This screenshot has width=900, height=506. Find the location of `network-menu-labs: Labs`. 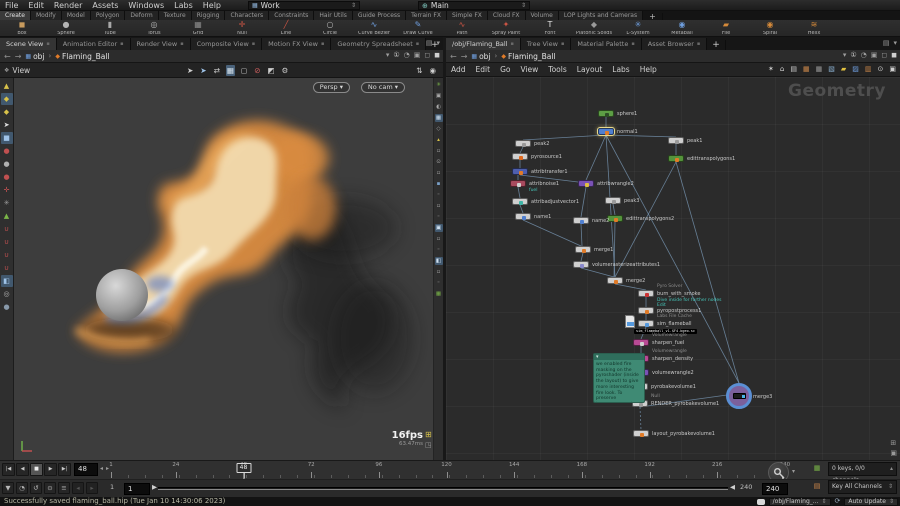

network-menu-labs: Labs is located at coordinates (620, 69).